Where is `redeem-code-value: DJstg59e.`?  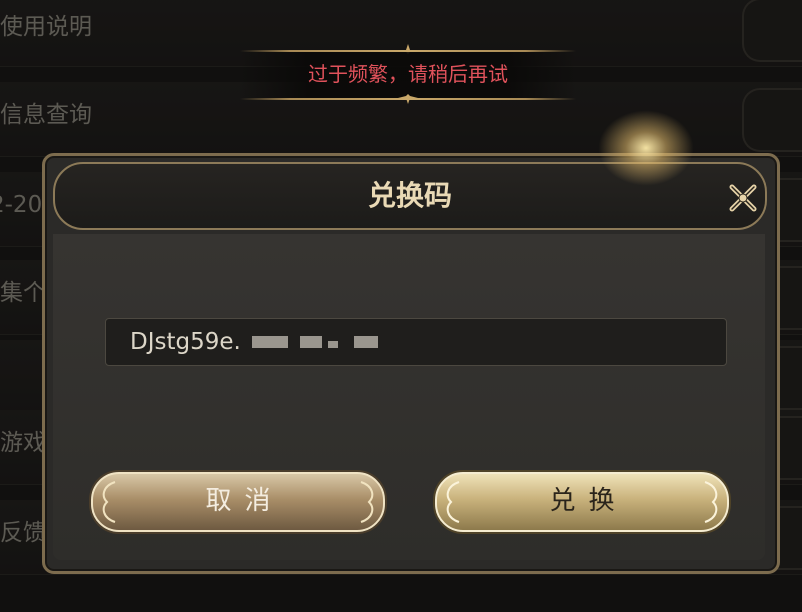 redeem-code-value: DJstg59e. is located at coordinates (185, 342).